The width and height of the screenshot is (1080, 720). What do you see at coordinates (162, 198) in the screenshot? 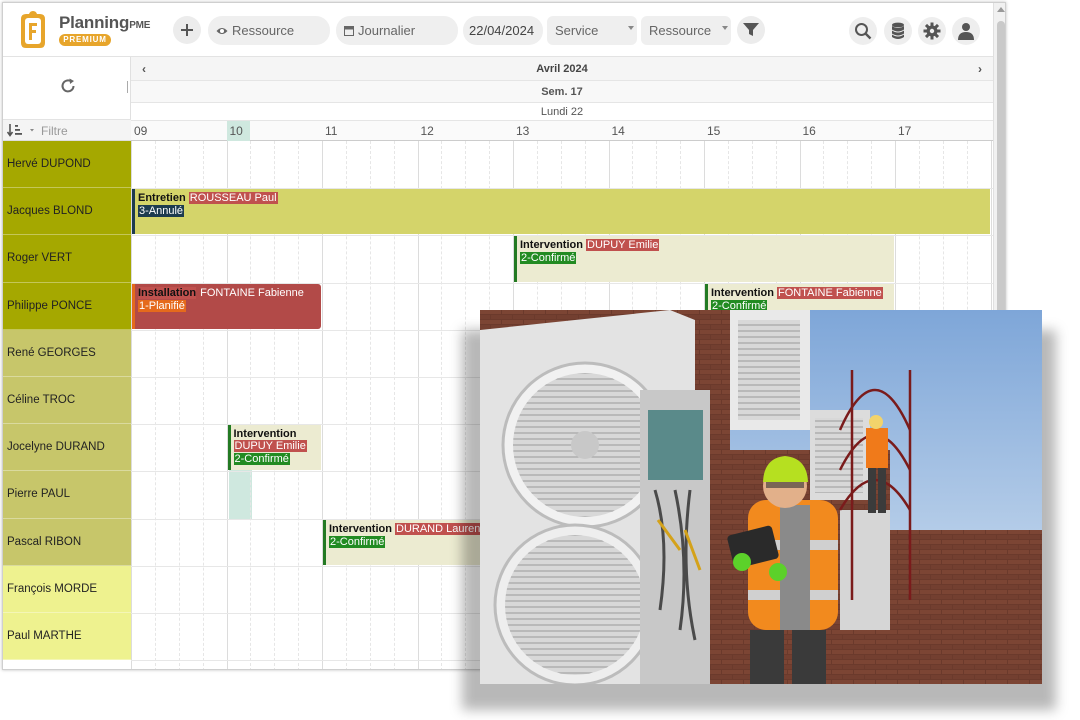
I see `event-type: Entretien` at bounding box center [162, 198].